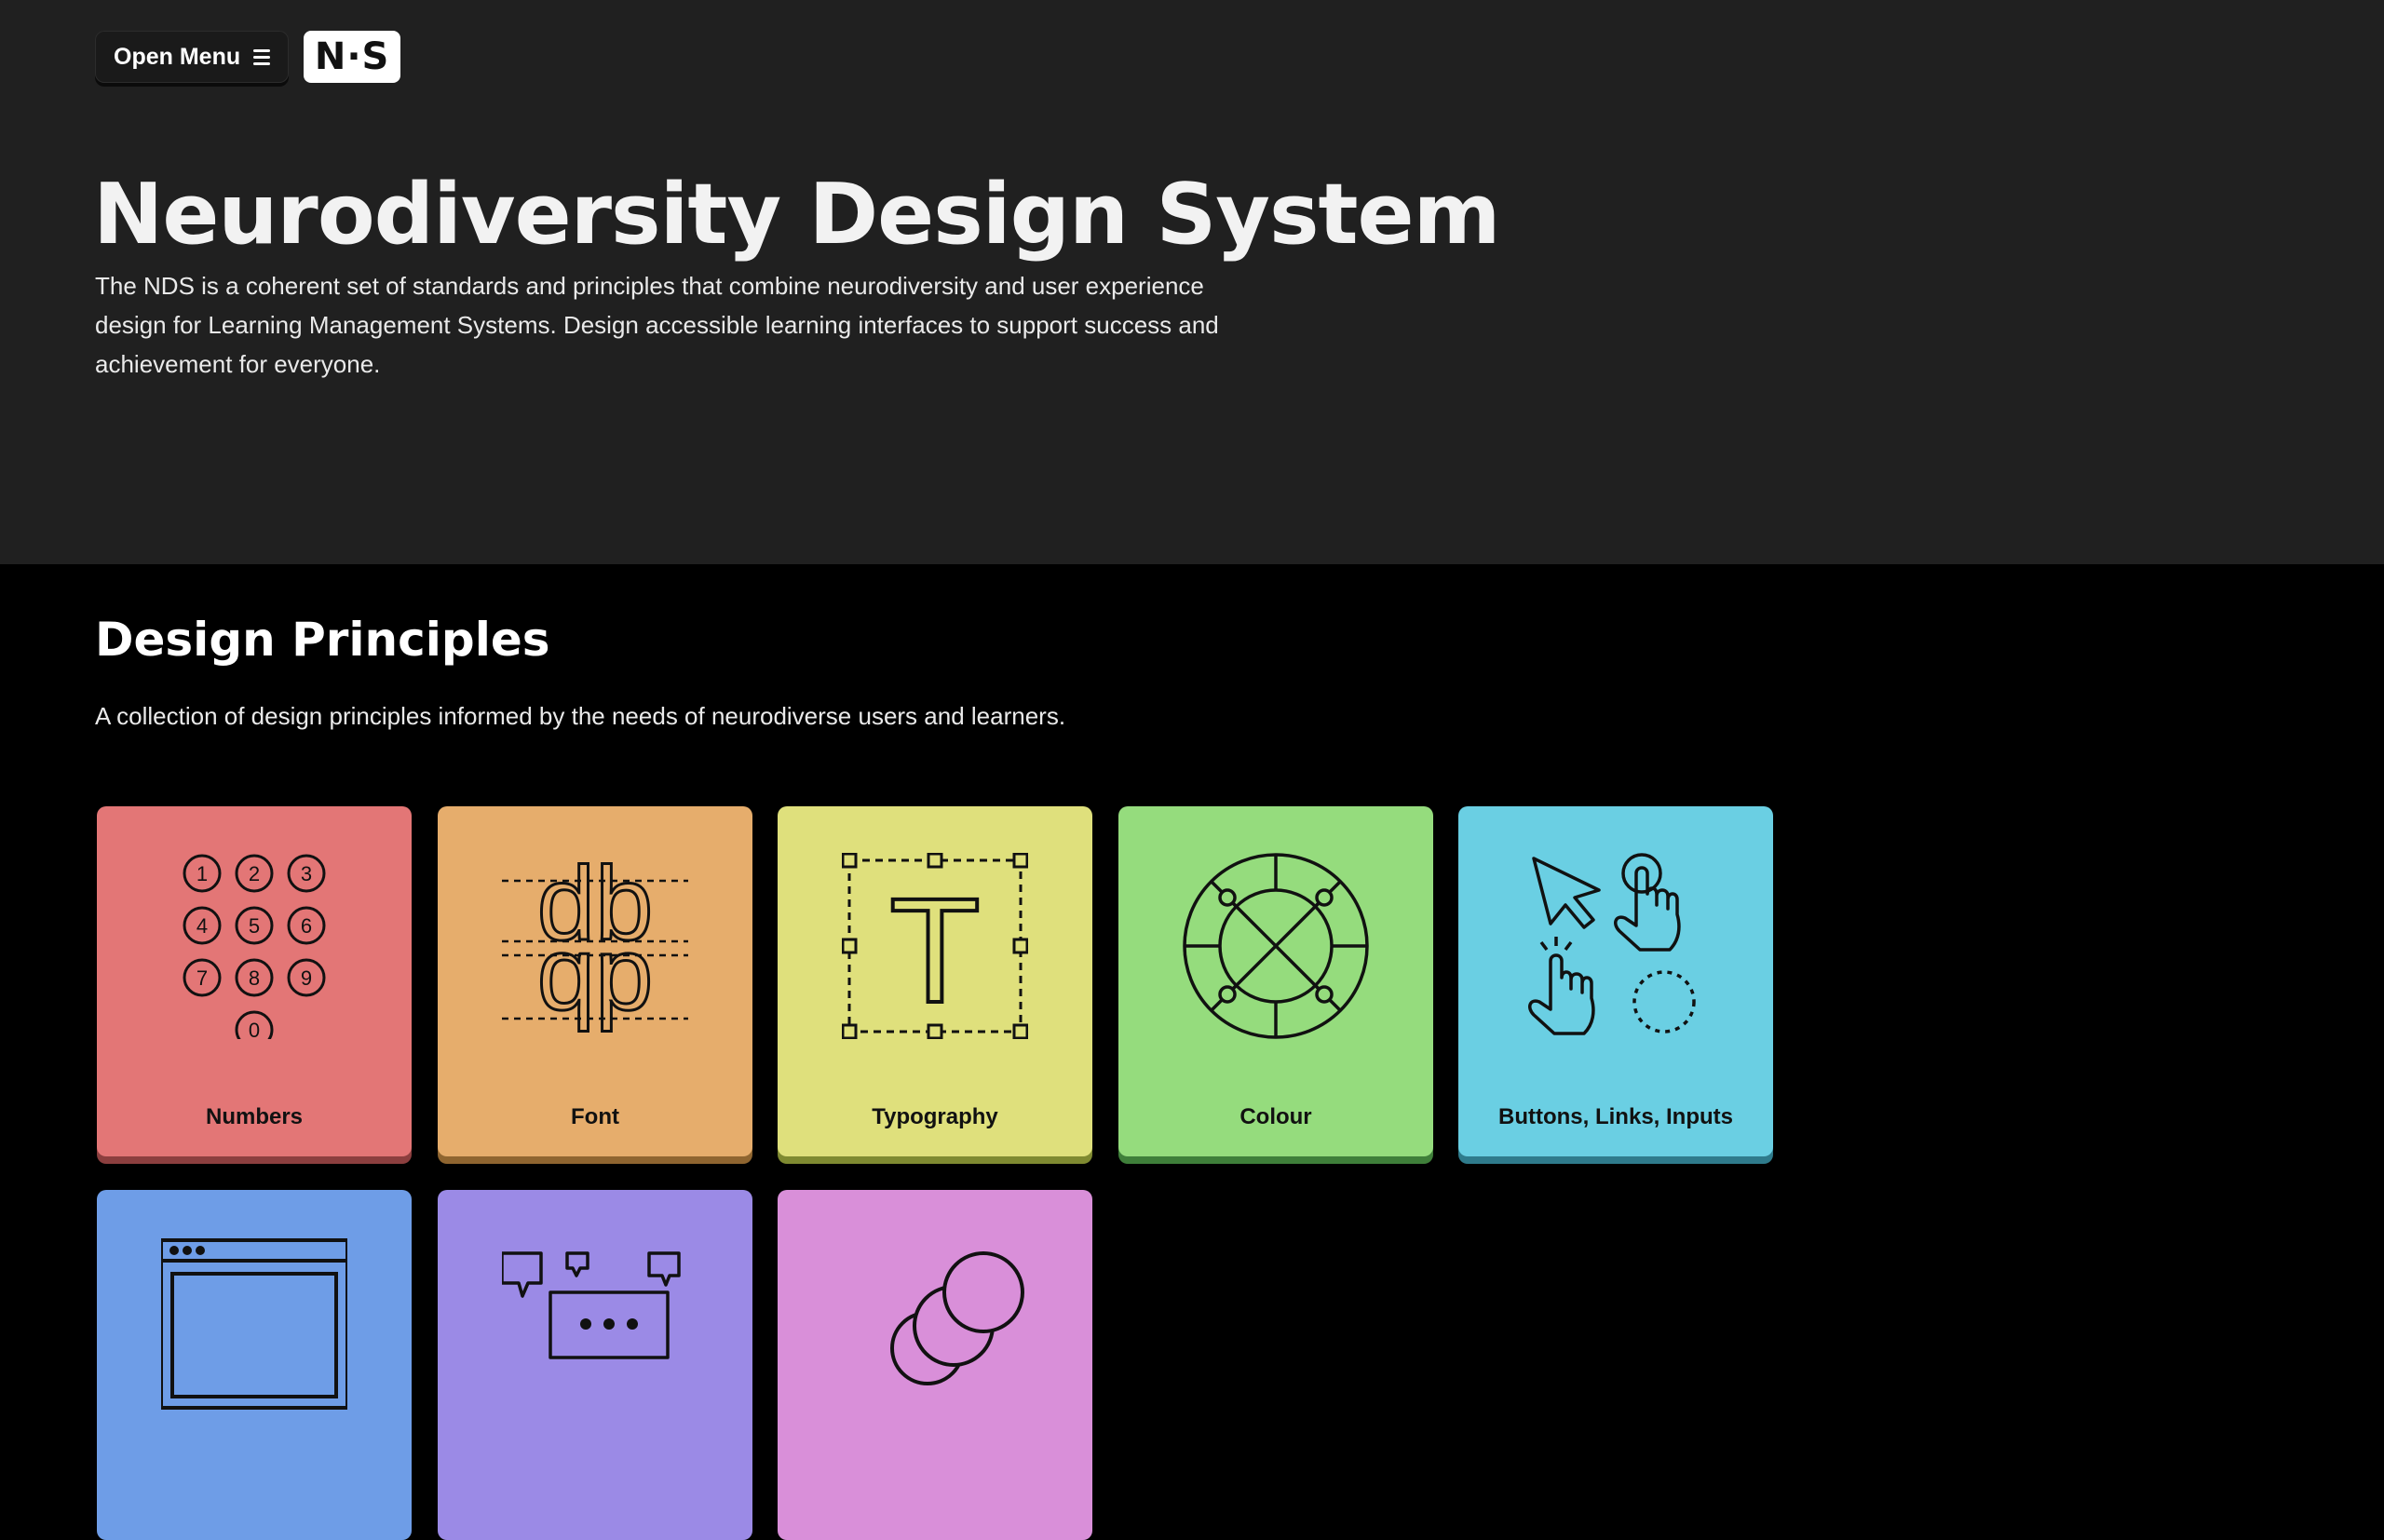 The height and width of the screenshot is (1540, 2384). I want to click on font-letters-icon: db qp, so click(595, 943).